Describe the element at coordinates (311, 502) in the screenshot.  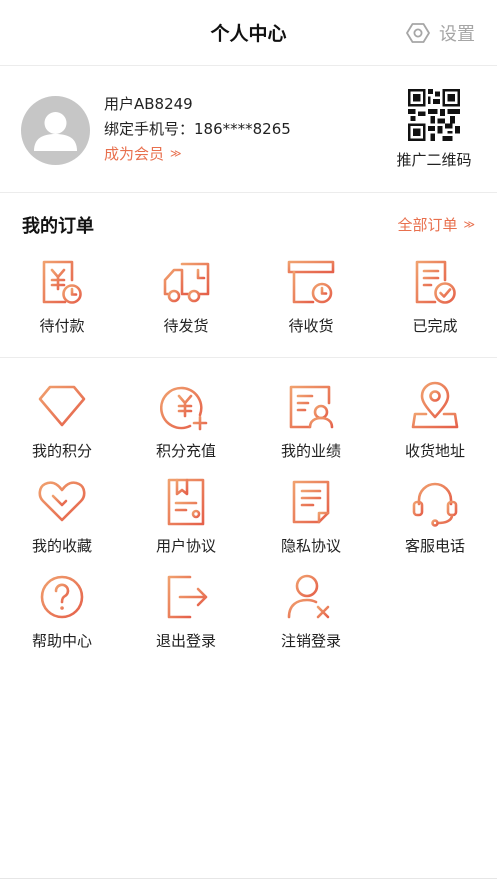
I see `document-icon` at that location.